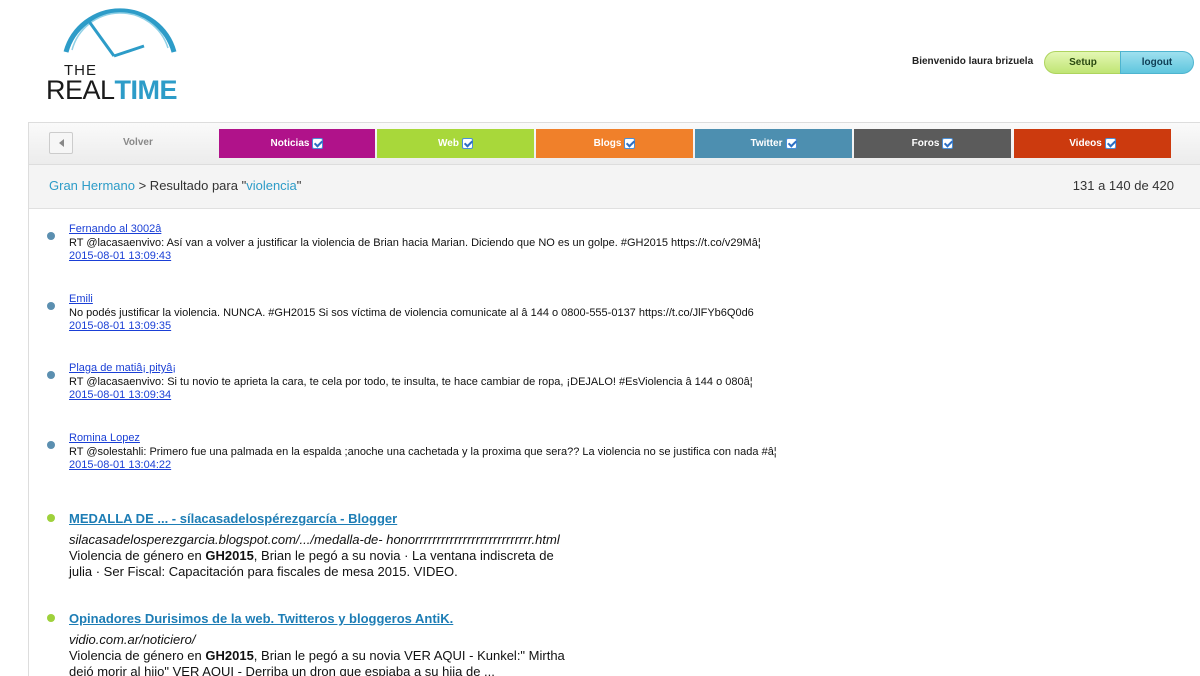  Describe the element at coordinates (190, 185) in the screenshot. I see `breadcrumb-separator: > Resultado para "` at that location.